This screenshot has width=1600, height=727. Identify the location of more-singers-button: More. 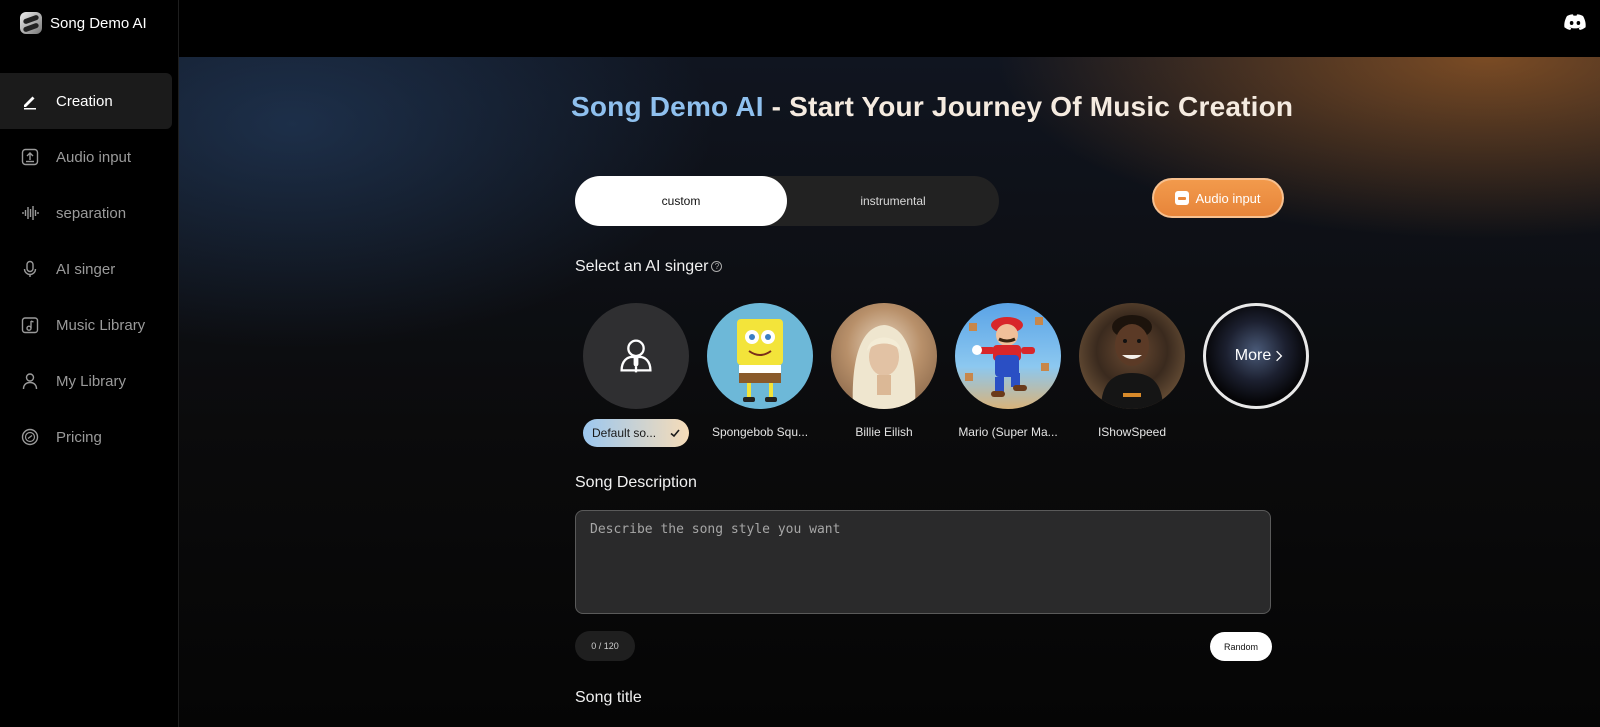
(1256, 356).